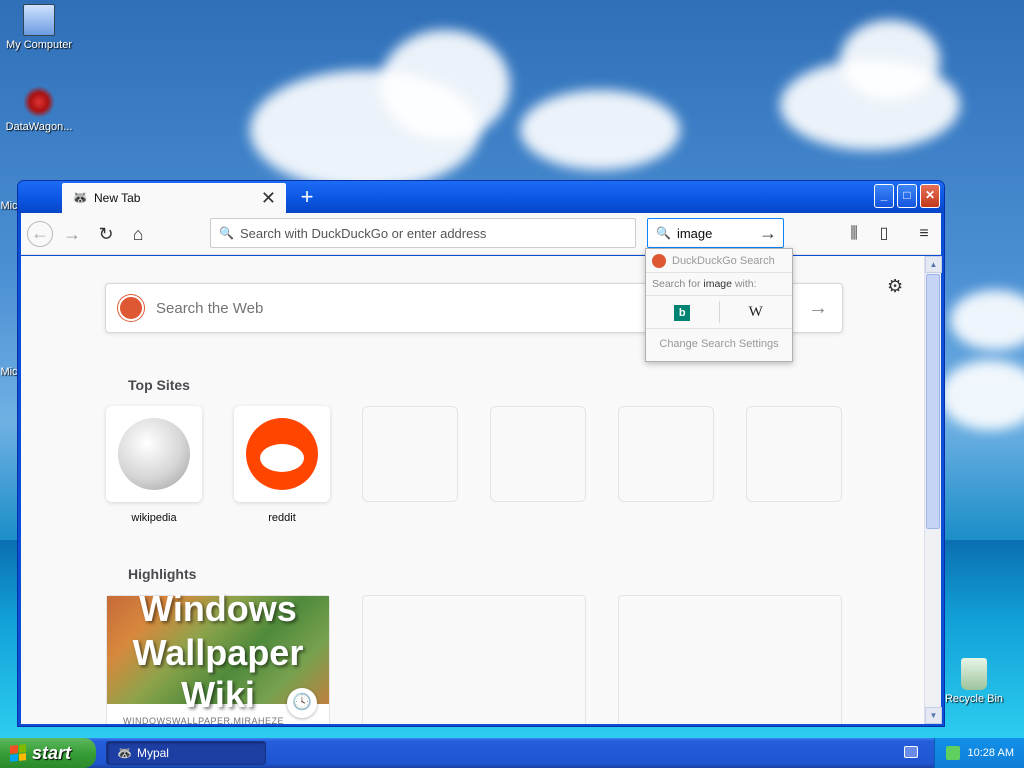 The width and height of the screenshot is (1024, 768). What do you see at coordinates (302, 703) in the screenshot?
I see `clock-icon: 🕓` at bounding box center [302, 703].